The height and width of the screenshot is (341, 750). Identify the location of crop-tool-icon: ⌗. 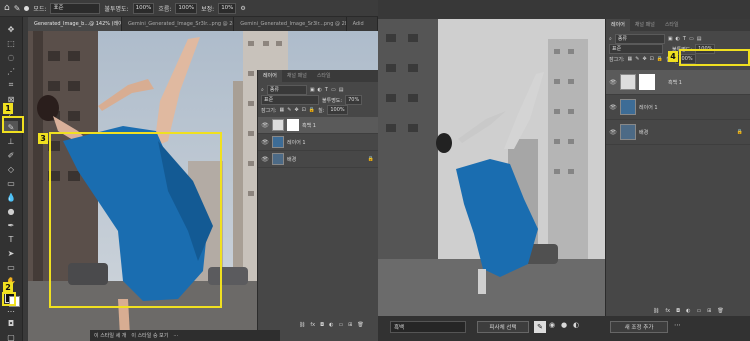
(11, 85).